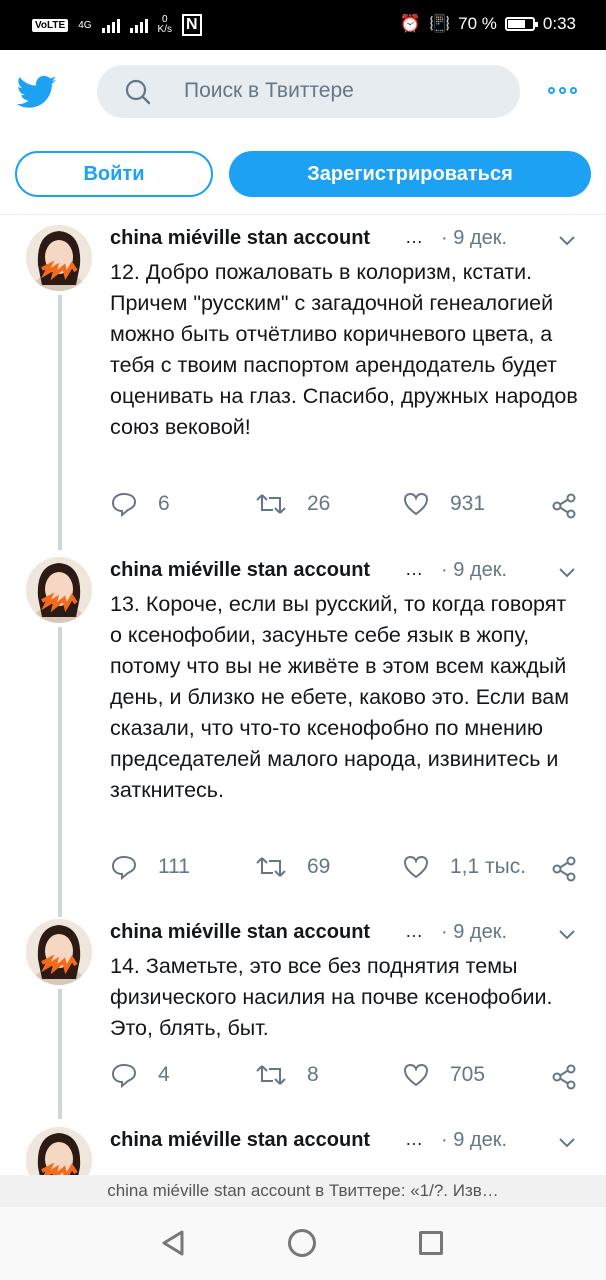 The image size is (606, 1280). Describe the element at coordinates (443, 504) in the screenshot. I see `like-button: 931` at that location.